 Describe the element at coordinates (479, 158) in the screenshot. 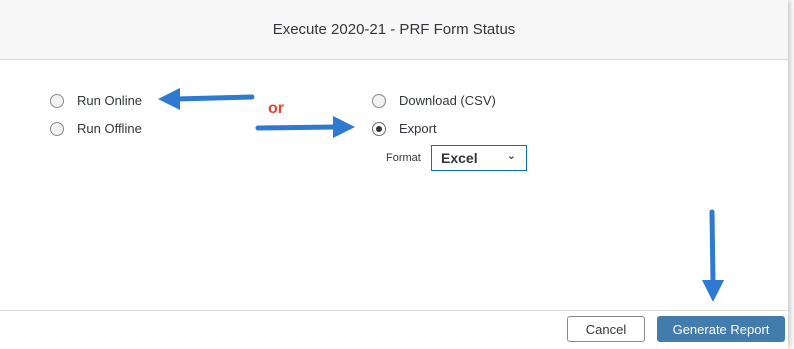

I see `format-select: Excel ⌄` at that location.